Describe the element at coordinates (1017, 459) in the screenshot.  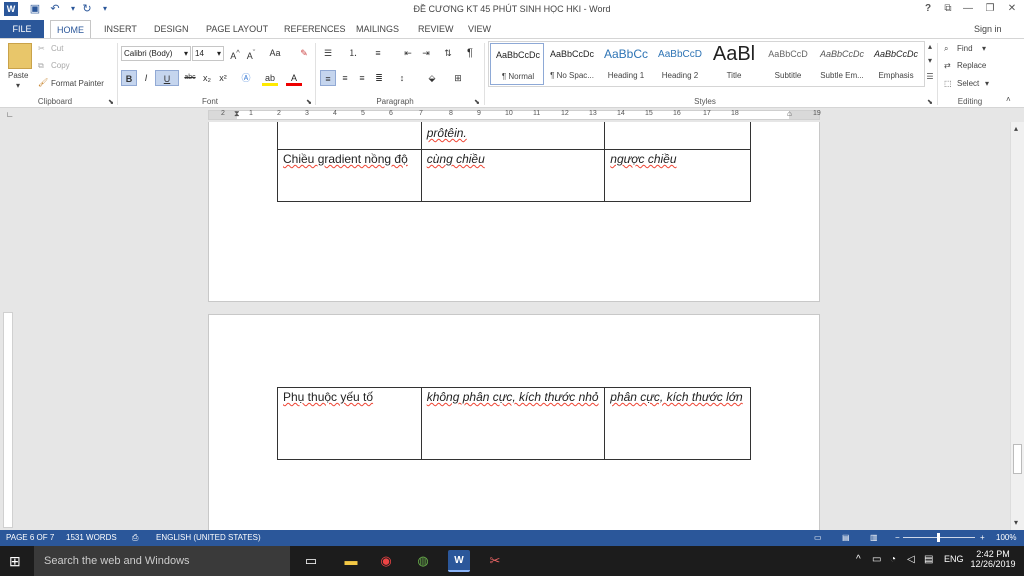
I see `scrollbar-thumb` at that location.